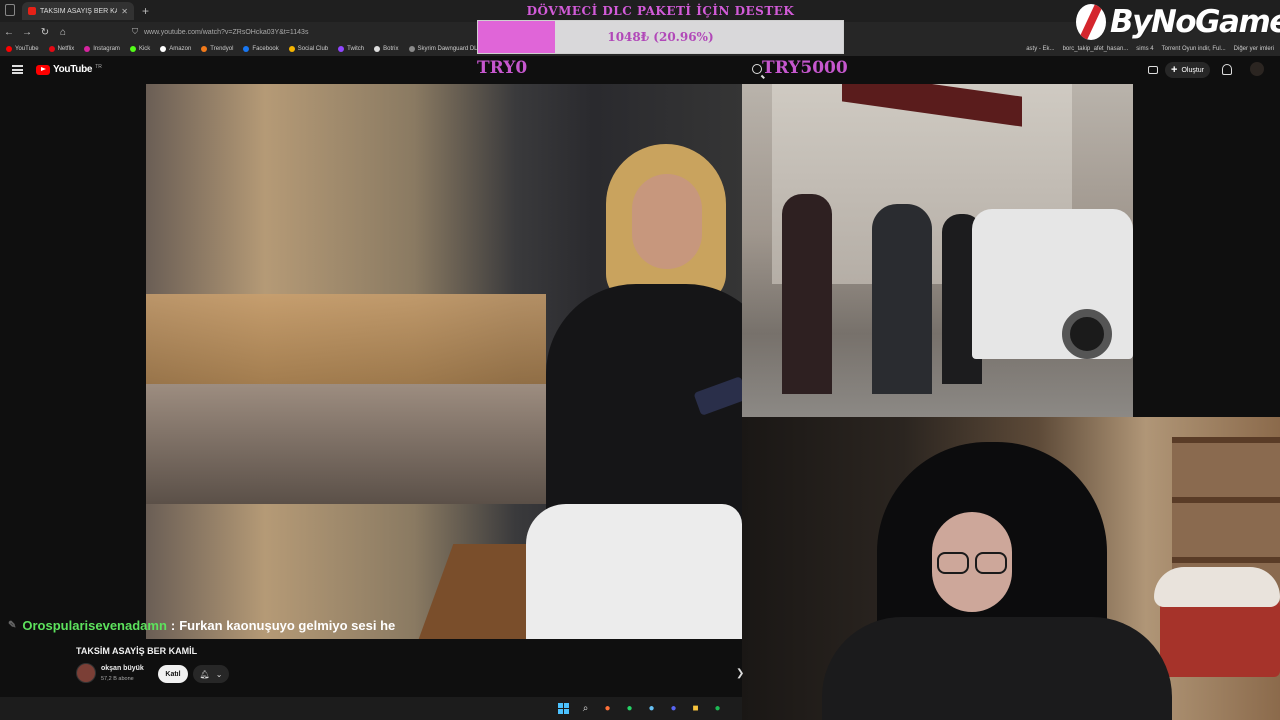 This screenshot has height=720, width=1280. I want to click on bookmark-item: Kick, so click(140, 49).